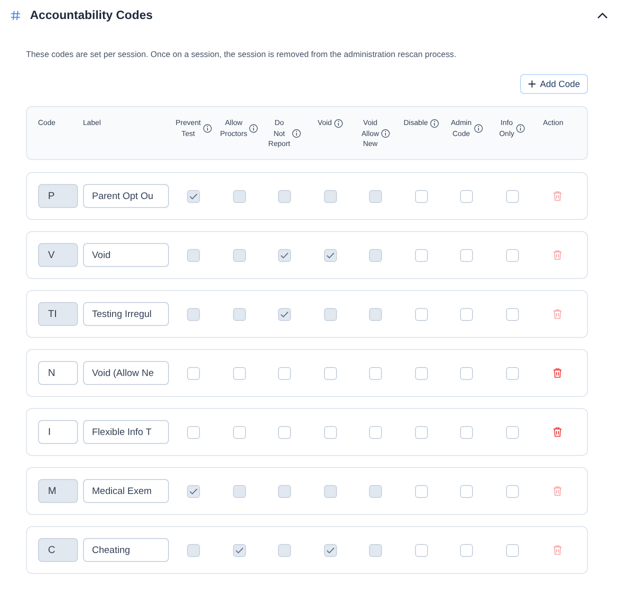 The height and width of the screenshot is (590, 623). I want to click on plus-icon, so click(532, 84).